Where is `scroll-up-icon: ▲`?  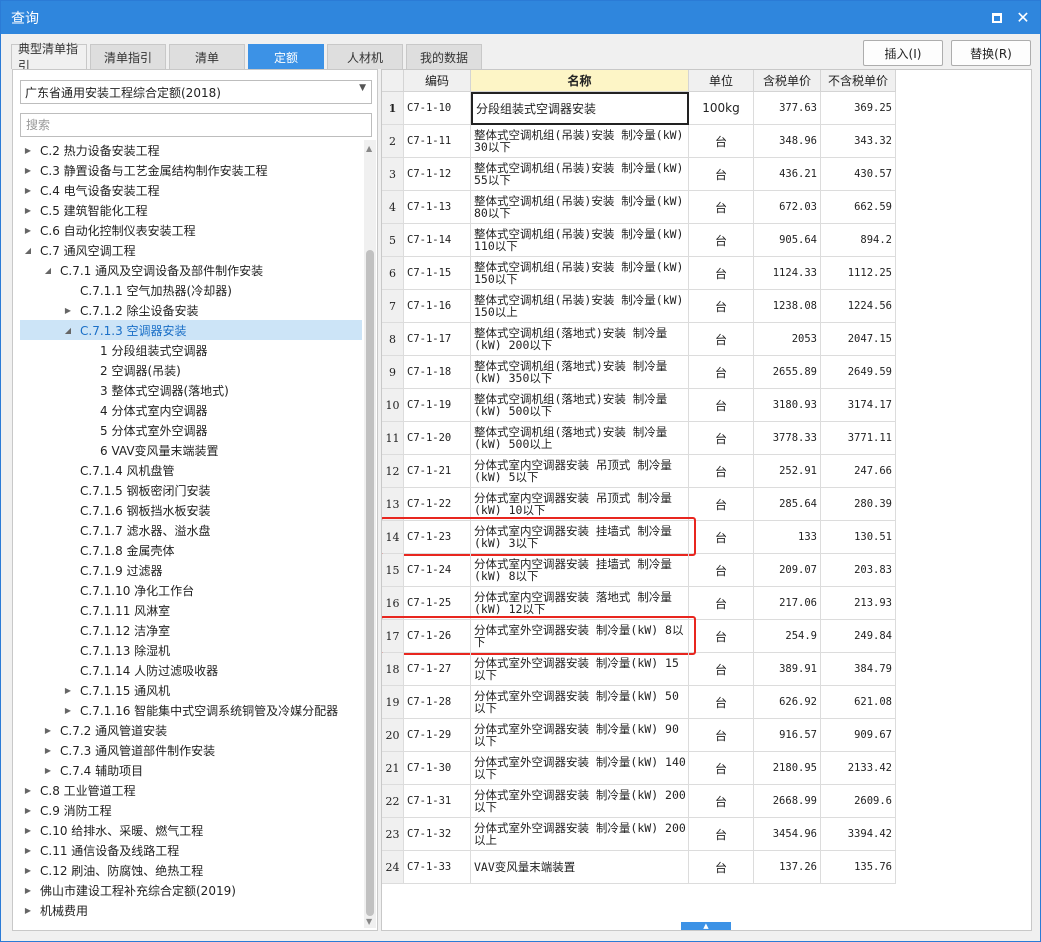
scroll-up-icon: ▲ is located at coordinates (369, 148).